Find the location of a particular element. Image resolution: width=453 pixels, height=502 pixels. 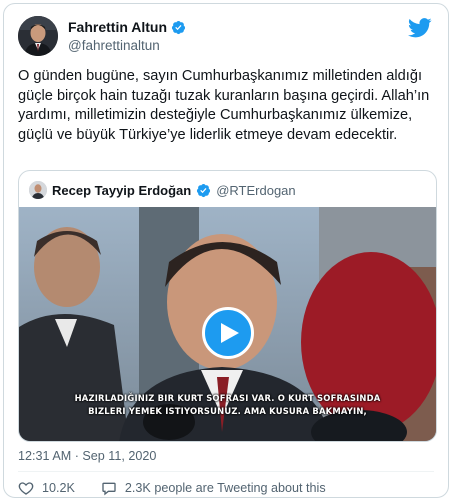

heart-icon is located at coordinates (26, 488).